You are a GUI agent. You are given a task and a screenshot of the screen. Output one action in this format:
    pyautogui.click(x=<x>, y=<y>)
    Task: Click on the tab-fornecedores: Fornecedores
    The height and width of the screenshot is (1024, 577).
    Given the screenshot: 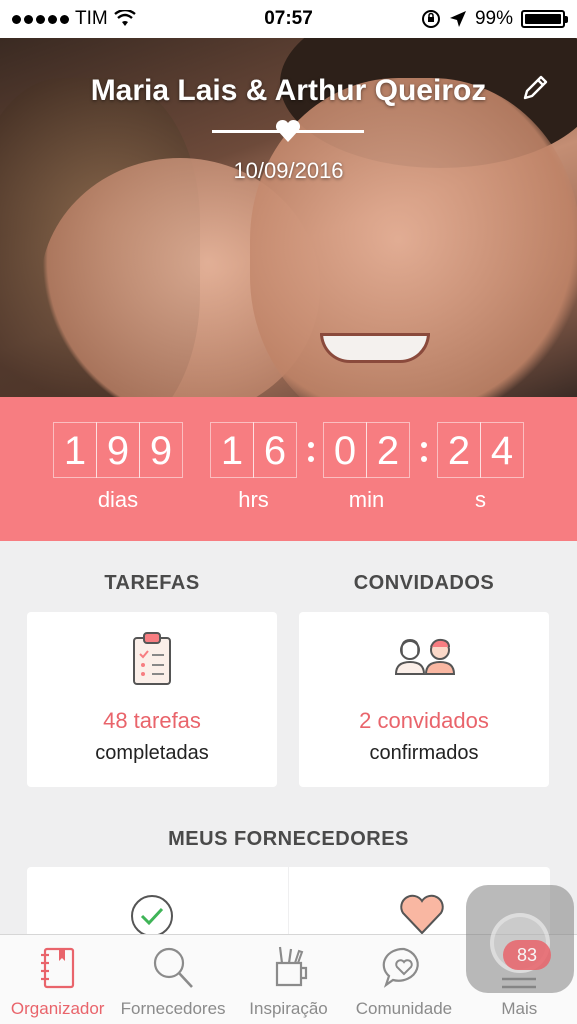 What is the action you would take?
    pyautogui.click(x=172, y=979)
    